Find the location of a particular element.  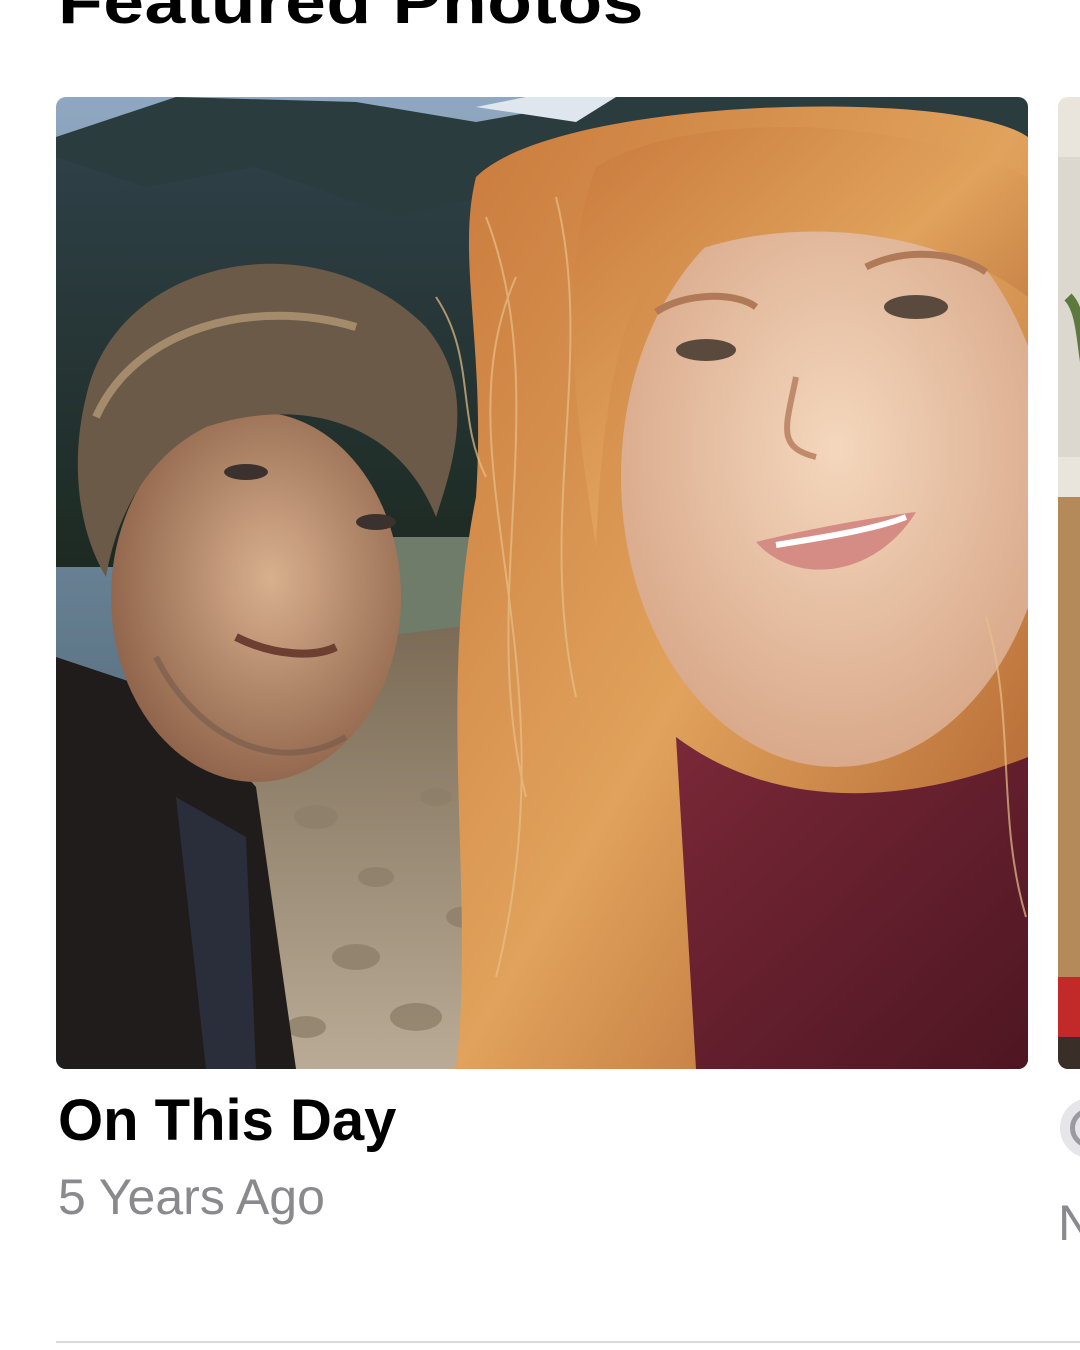

people-icon is located at coordinates (1070, 1128).